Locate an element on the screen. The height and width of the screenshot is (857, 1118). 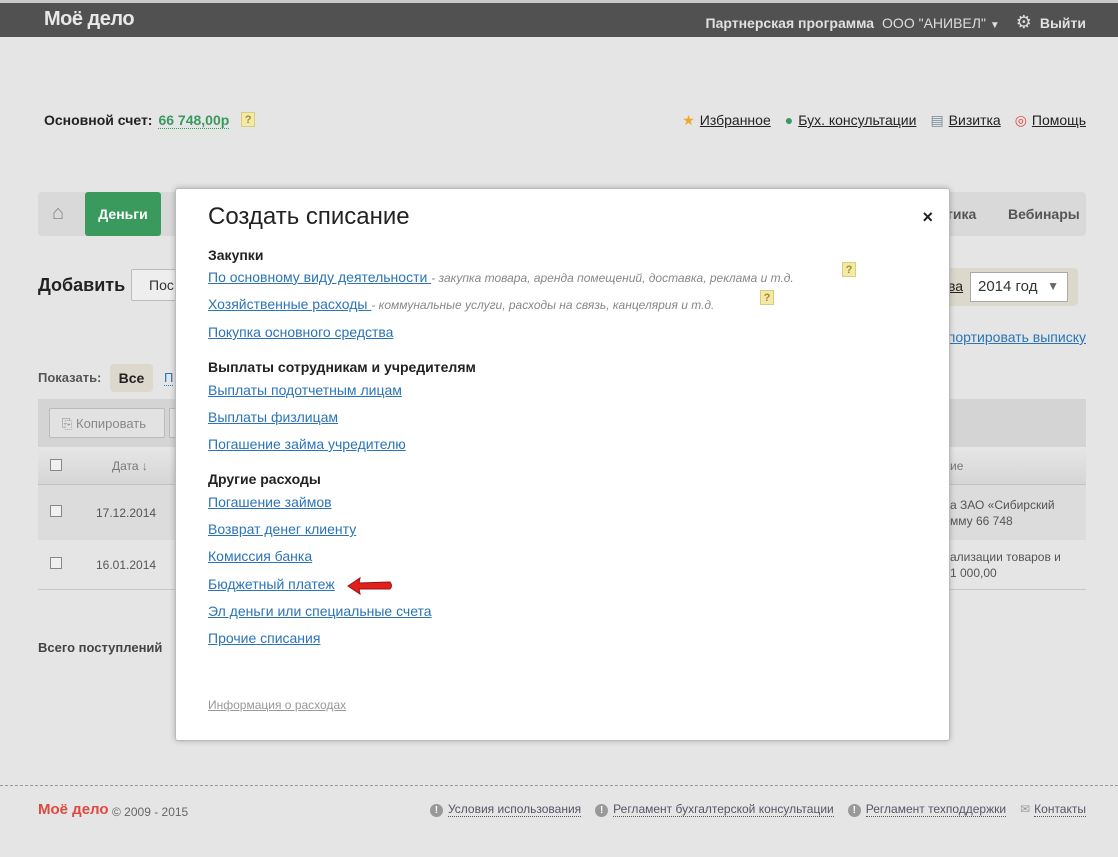
footer-divider is located at coordinates (559, 785).